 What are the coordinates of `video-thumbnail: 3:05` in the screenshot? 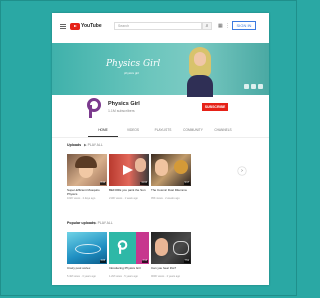 It's located at (87, 248).